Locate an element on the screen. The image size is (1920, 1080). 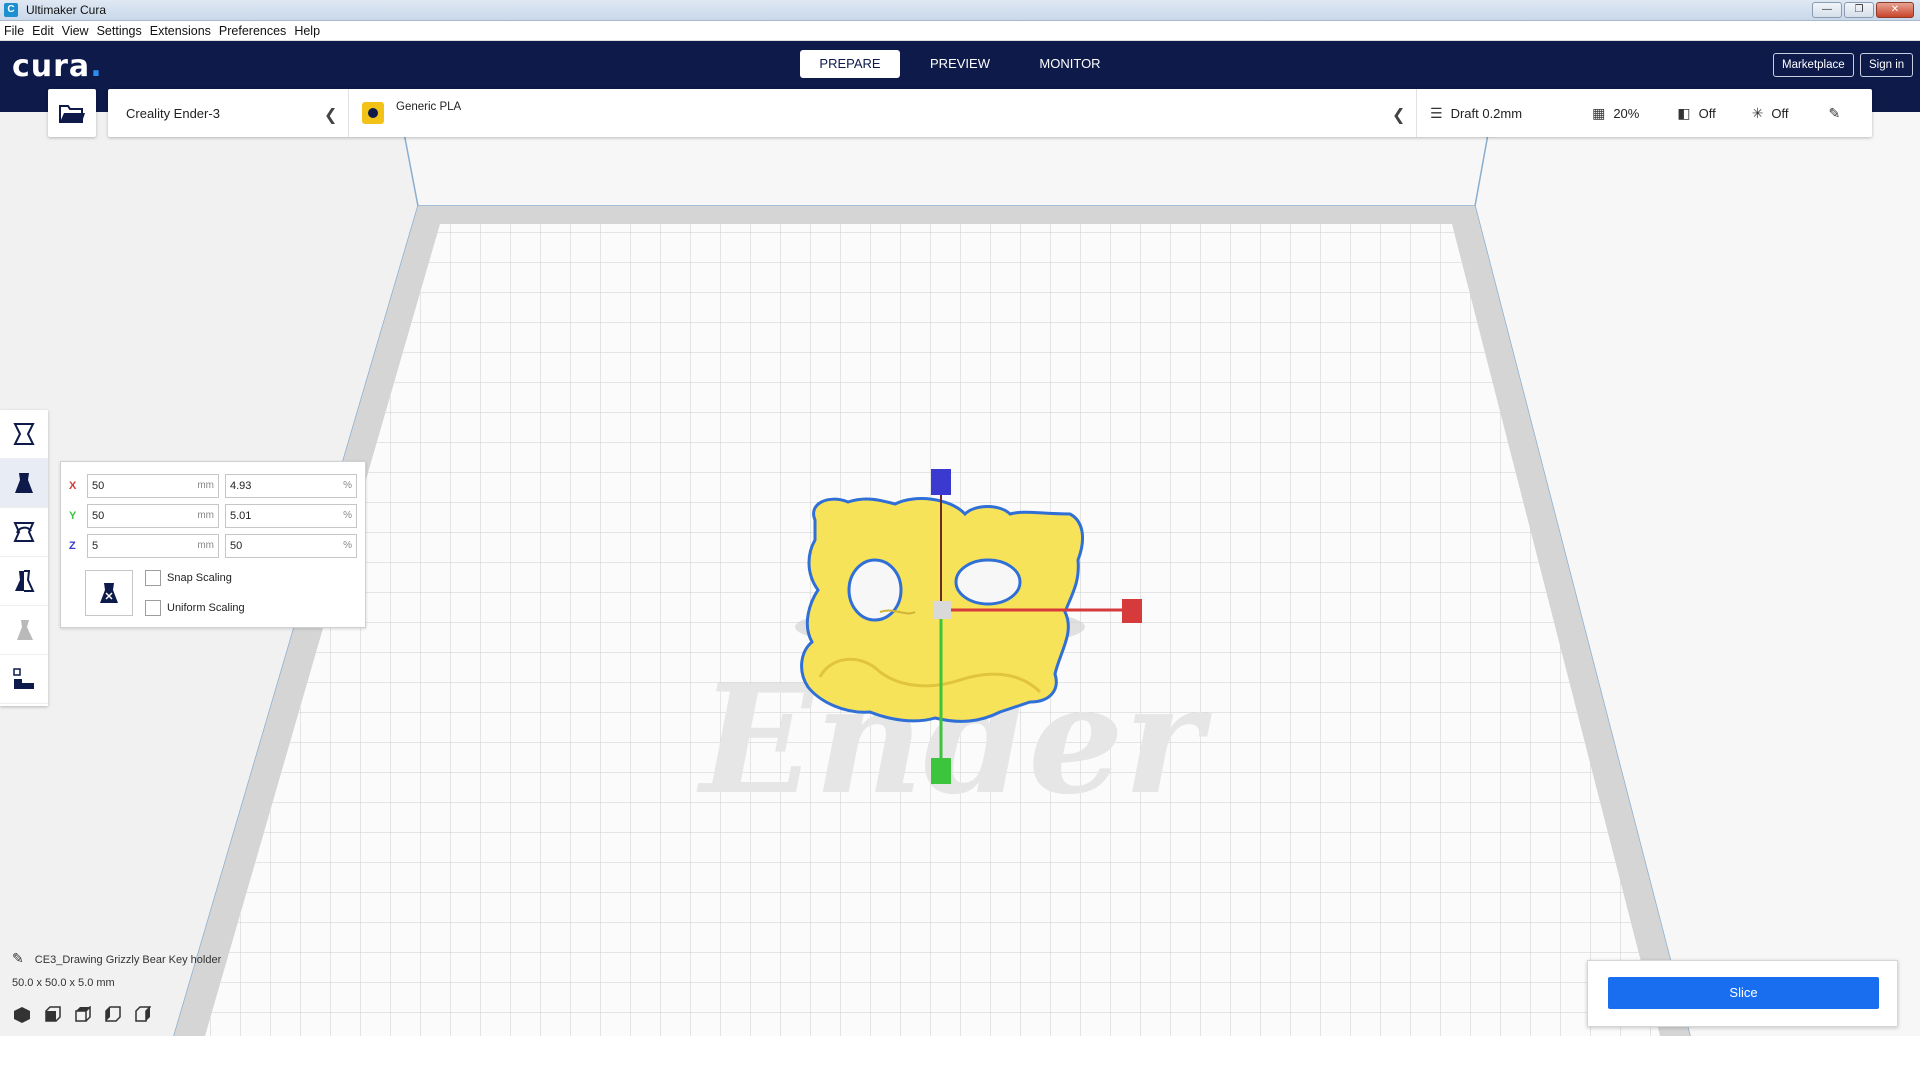
tab-prepare: PREPARE is located at coordinates (850, 64).